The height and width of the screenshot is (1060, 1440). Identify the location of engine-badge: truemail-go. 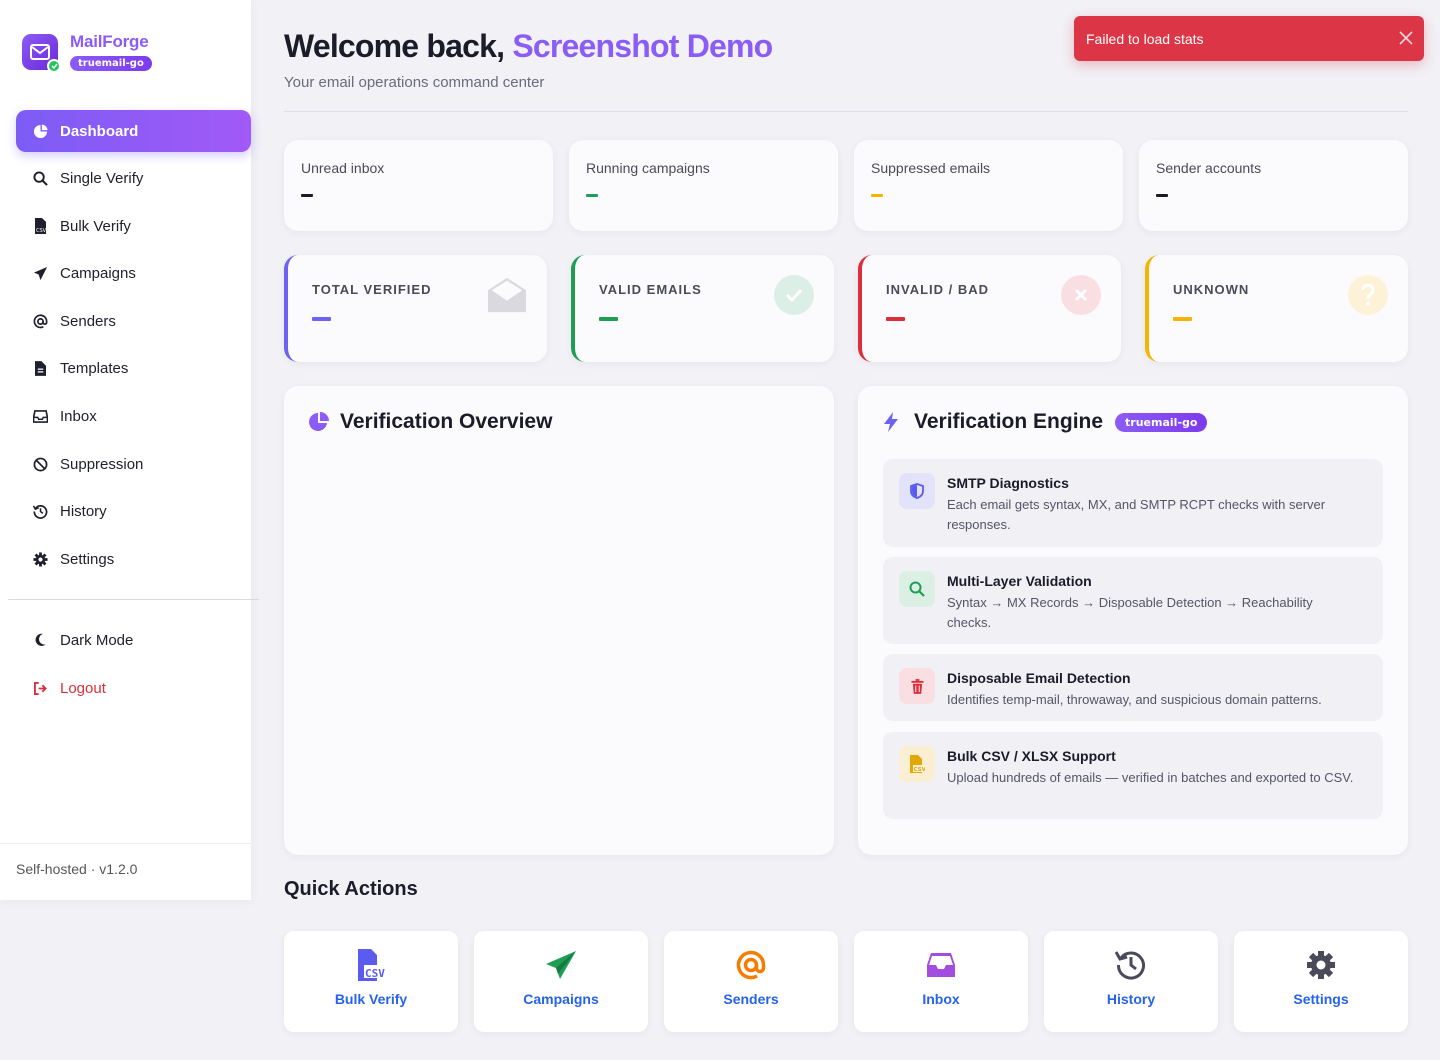
(1161, 422).